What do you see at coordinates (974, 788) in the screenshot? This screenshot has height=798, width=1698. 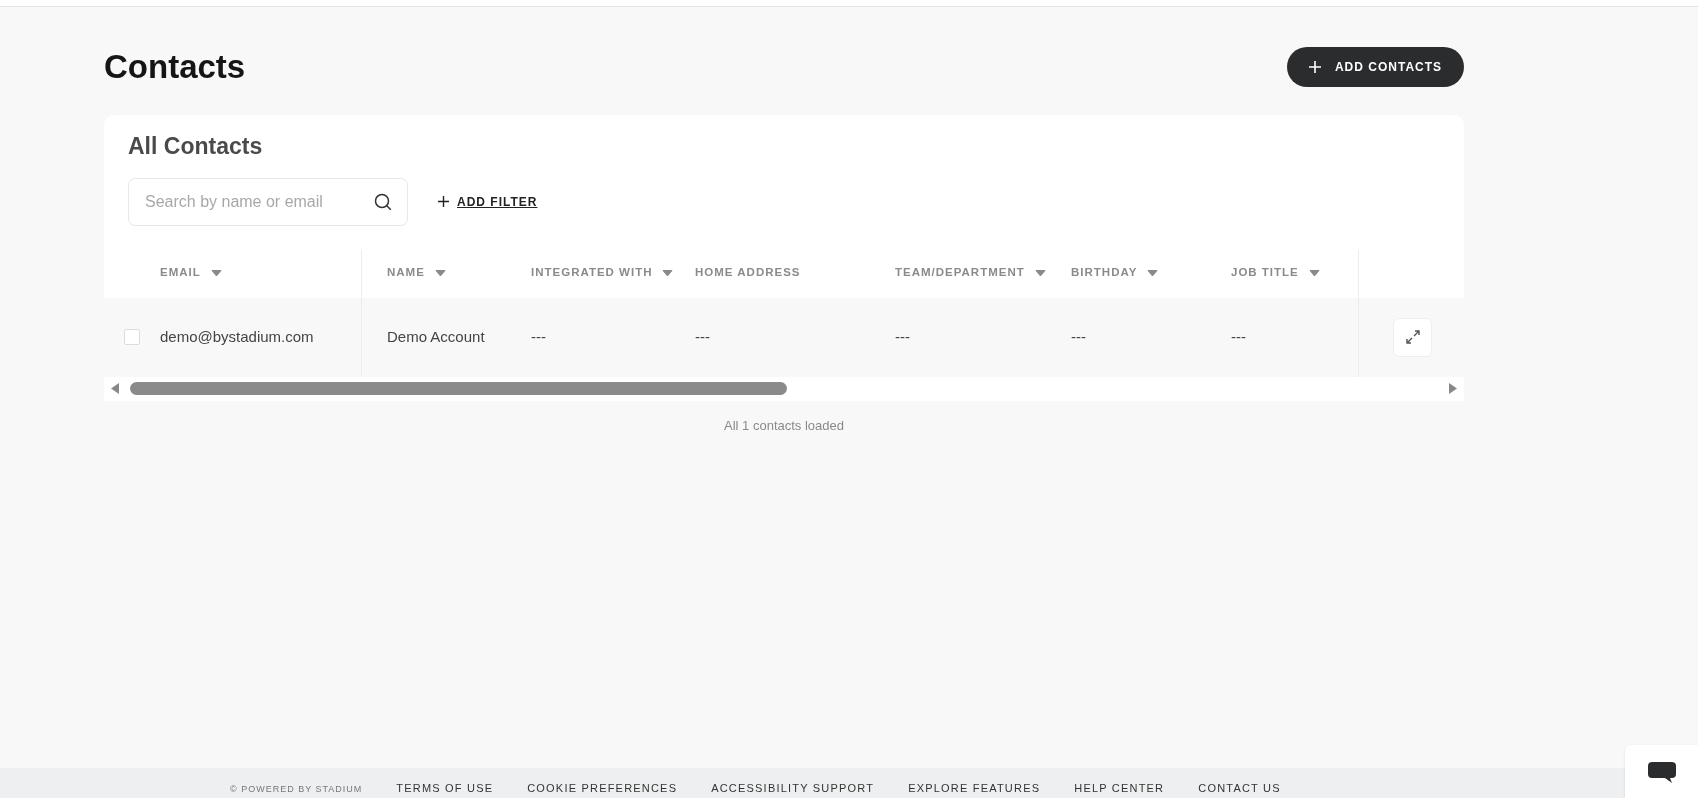 I see `footer-link: EXPLORE FEATURES` at bounding box center [974, 788].